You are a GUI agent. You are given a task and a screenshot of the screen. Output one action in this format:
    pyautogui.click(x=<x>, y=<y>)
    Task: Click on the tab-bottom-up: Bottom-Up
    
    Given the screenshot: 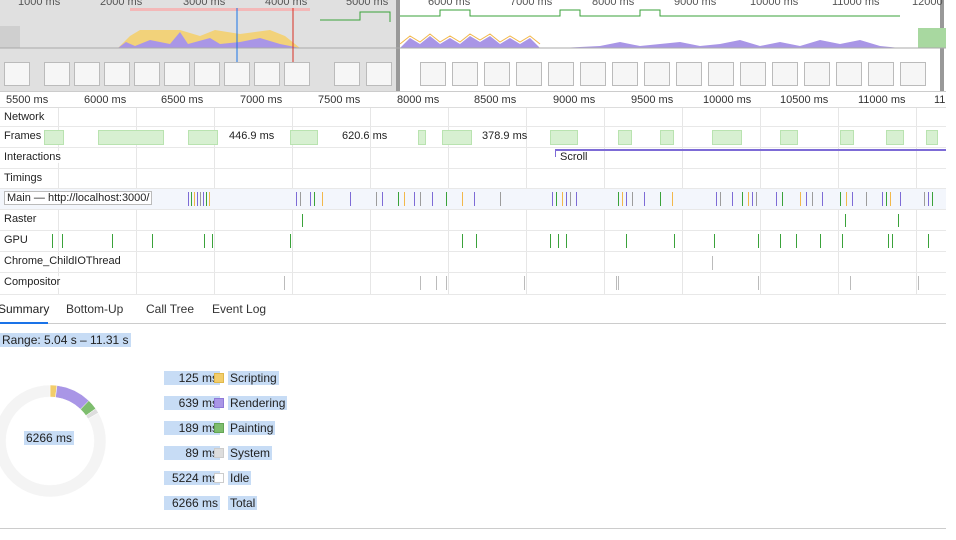 What is the action you would take?
    pyautogui.click(x=94, y=309)
    